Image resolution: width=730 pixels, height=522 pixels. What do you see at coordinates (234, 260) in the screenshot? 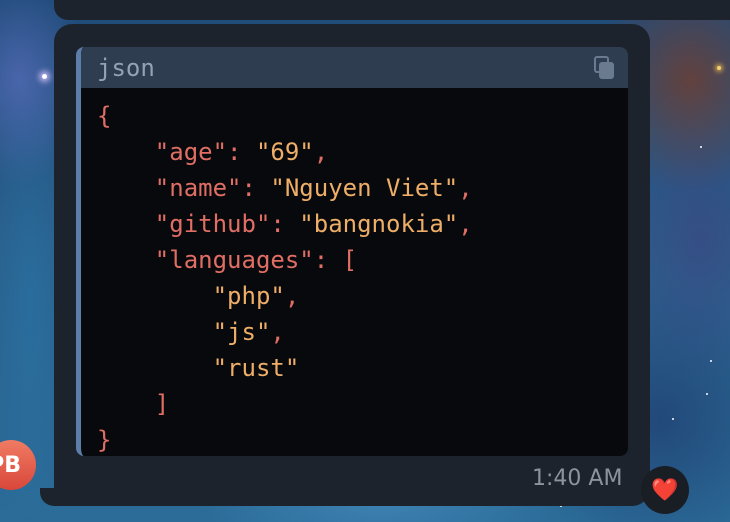
I see `code-token-key: "languages"` at bounding box center [234, 260].